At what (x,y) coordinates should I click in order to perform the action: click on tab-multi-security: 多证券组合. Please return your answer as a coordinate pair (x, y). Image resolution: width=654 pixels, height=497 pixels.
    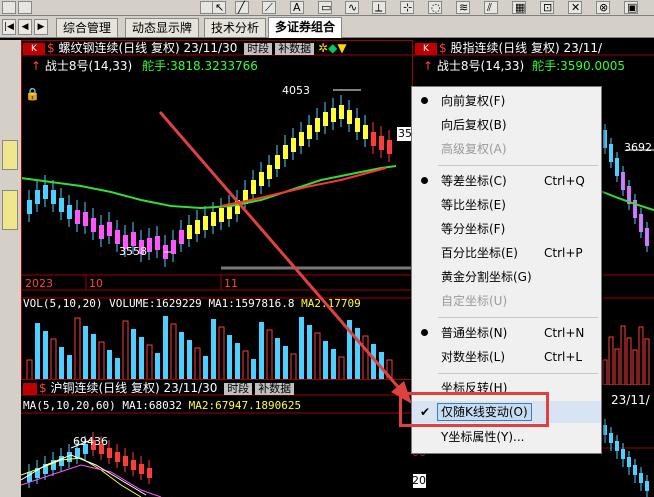
    Looking at the image, I should click on (305, 27).